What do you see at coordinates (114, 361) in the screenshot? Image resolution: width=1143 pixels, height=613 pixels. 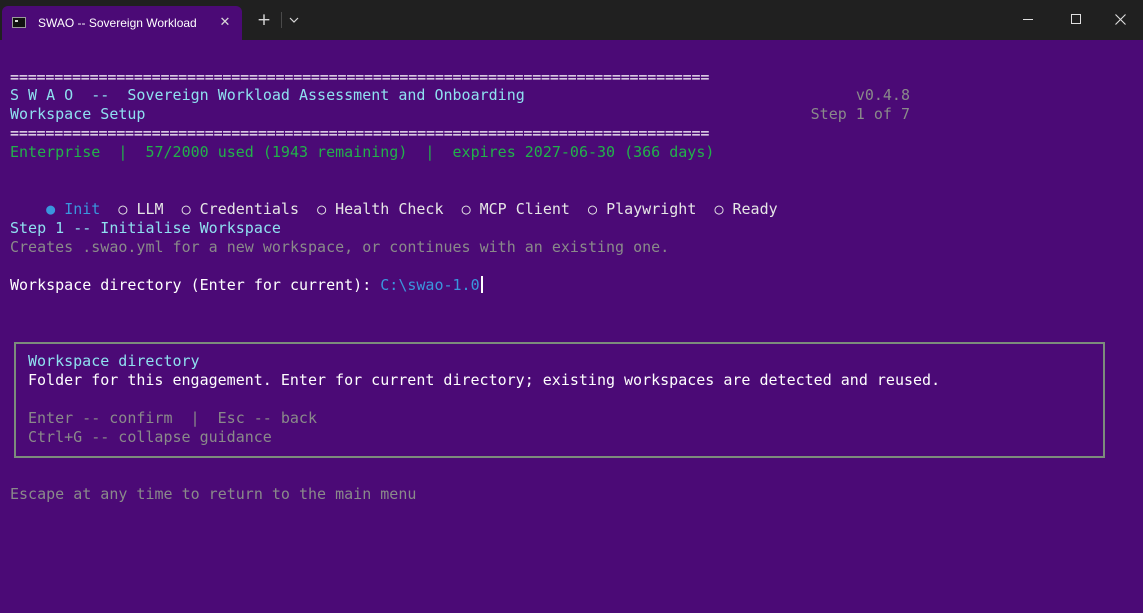 I see `guidance-title: Workspace directory` at bounding box center [114, 361].